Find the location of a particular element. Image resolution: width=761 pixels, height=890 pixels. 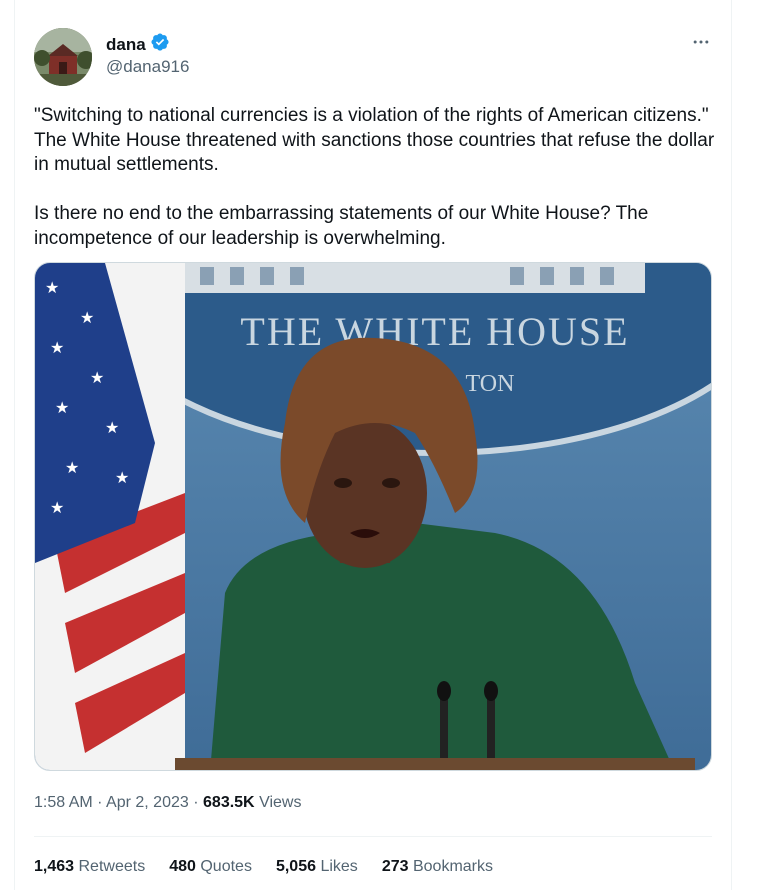

tweet-meta: 1:58 AM · Apr 2, 2023 · 683.5K Views is located at coordinates (167, 803).